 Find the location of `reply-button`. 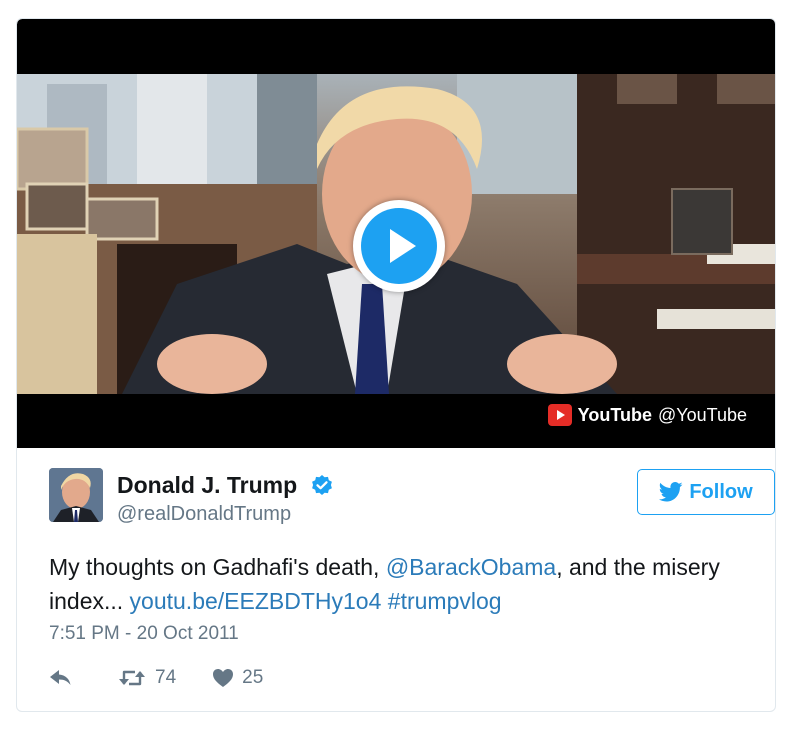

reply-button is located at coordinates (65, 678).